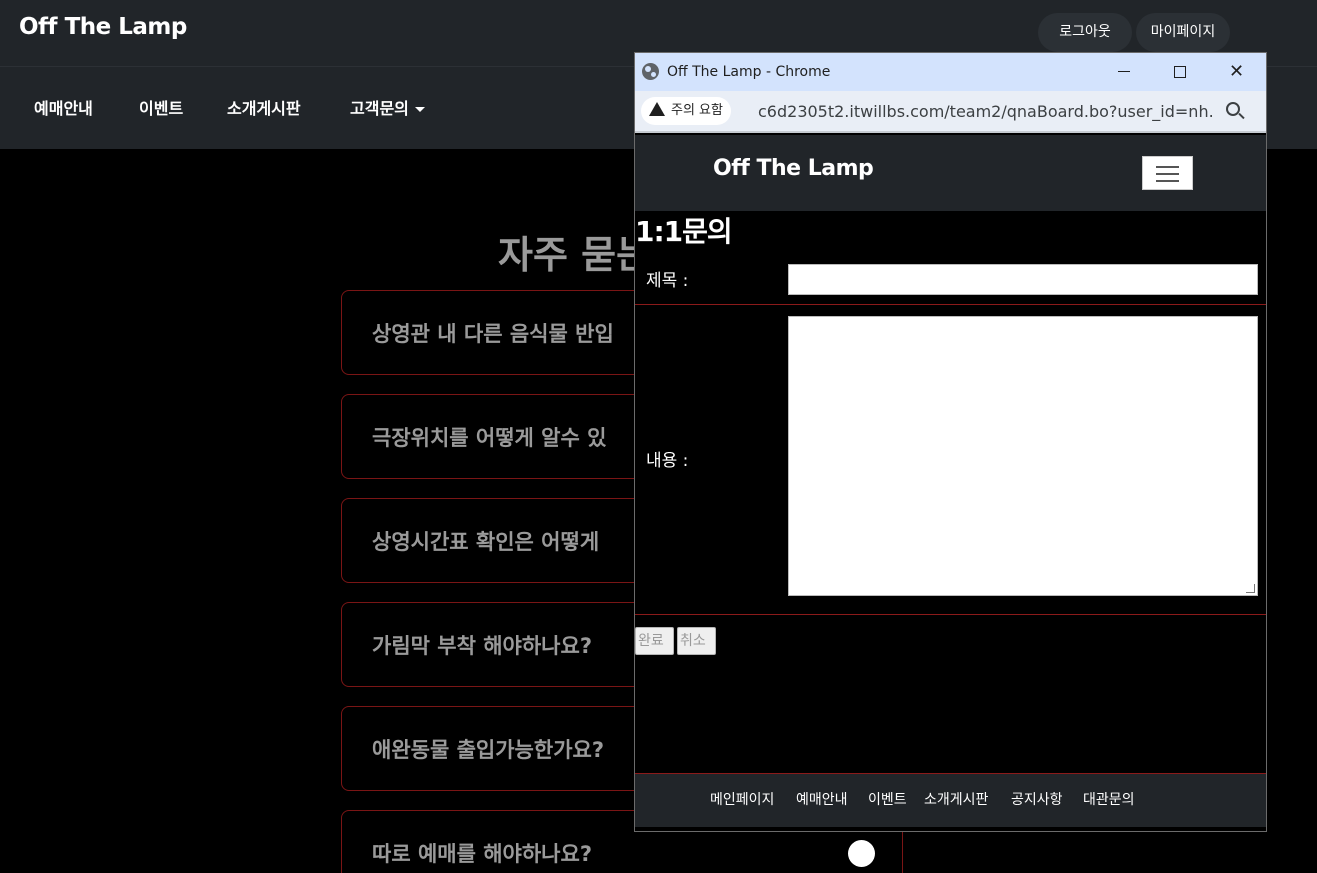 Image resolution: width=1317 pixels, height=873 pixels. What do you see at coordinates (1167, 173) in the screenshot?
I see `menu-toggle-button` at bounding box center [1167, 173].